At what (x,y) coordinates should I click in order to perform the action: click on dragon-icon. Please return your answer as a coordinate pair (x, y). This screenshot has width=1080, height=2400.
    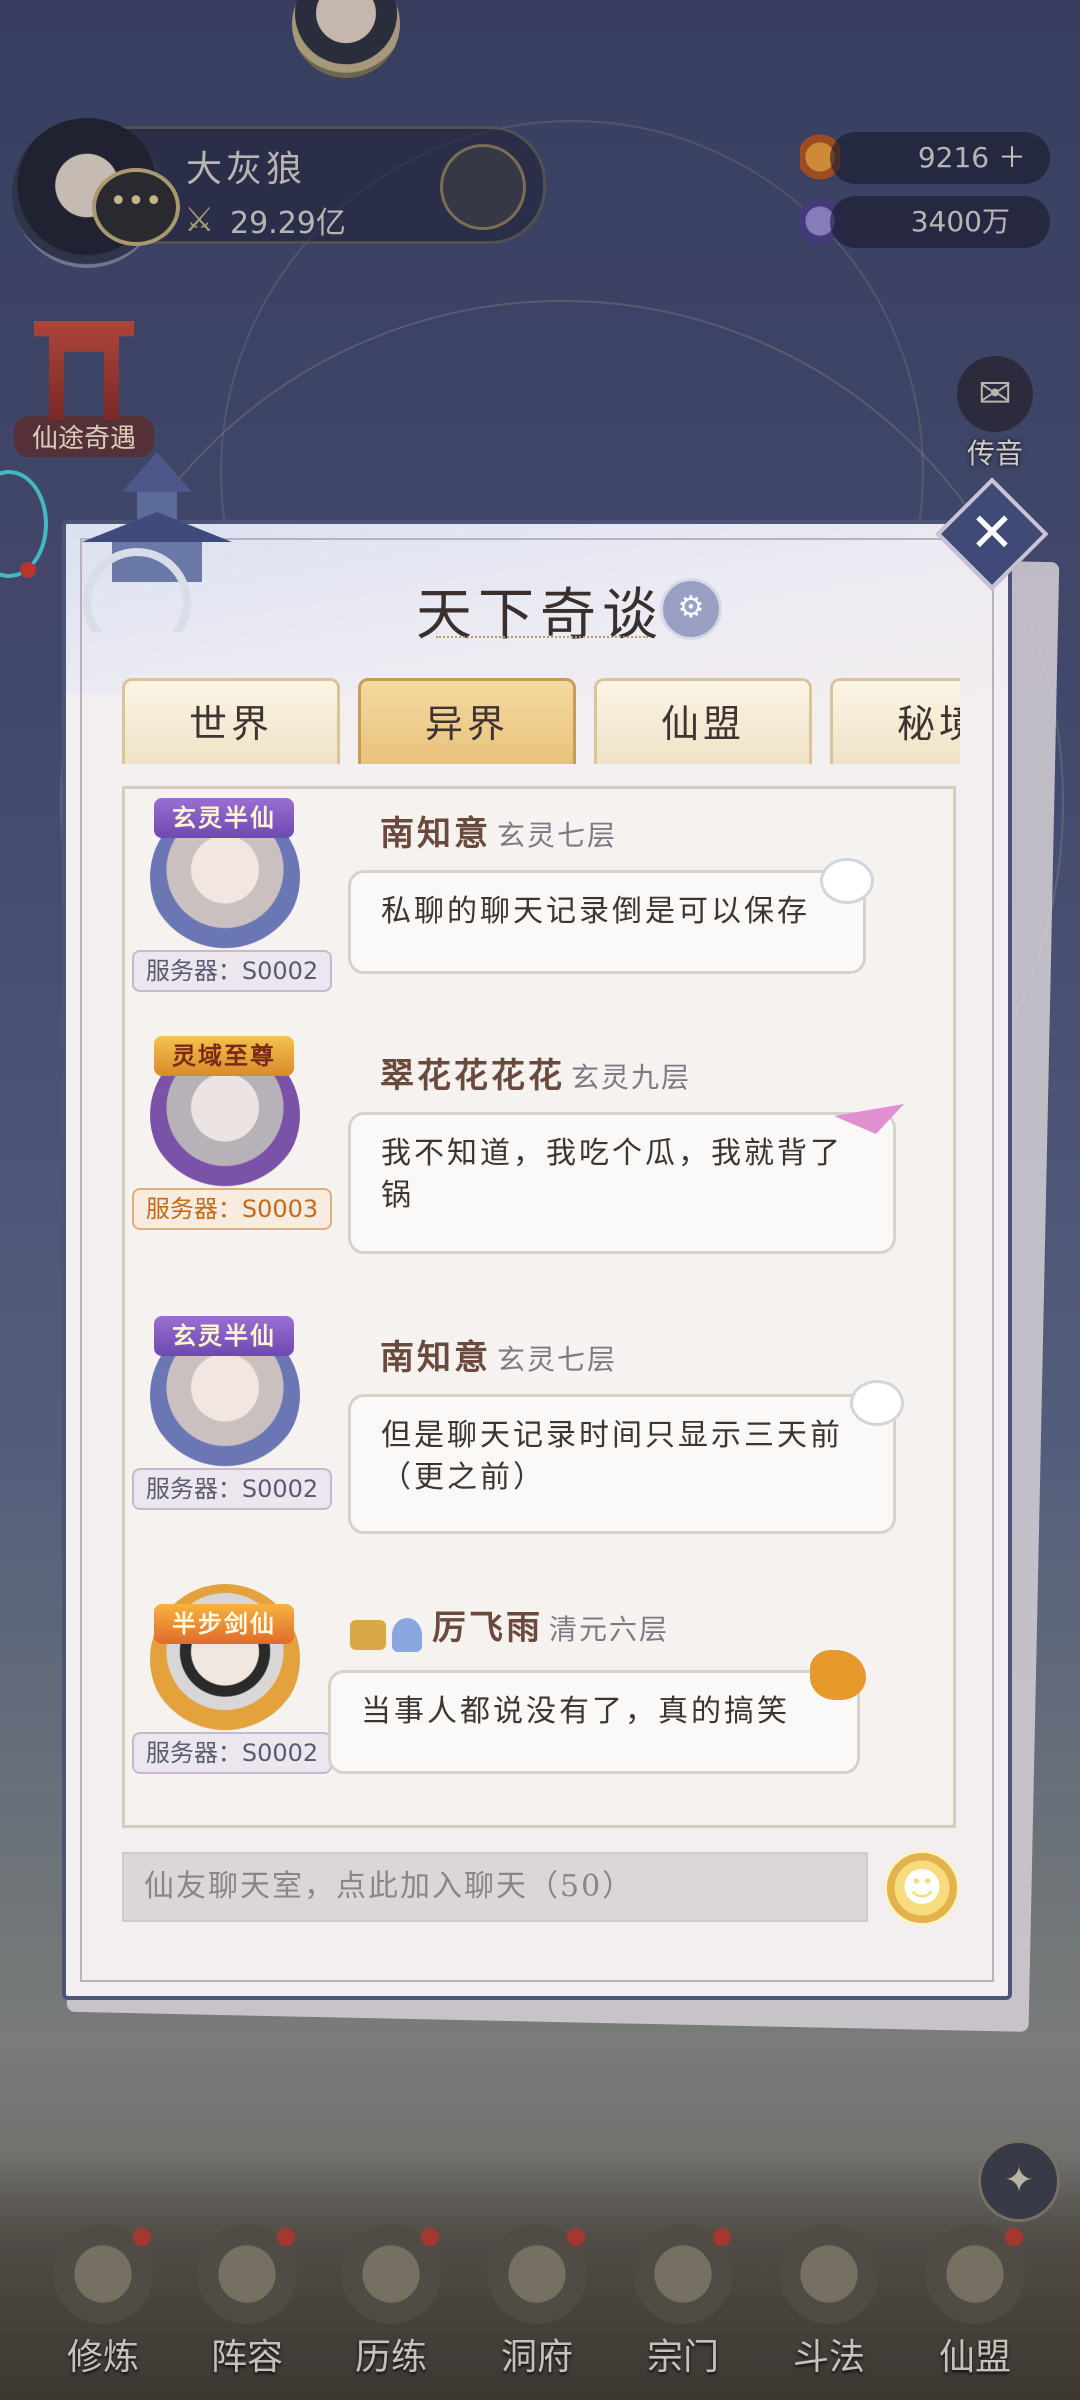
    Looking at the image, I should click on (838, 1675).